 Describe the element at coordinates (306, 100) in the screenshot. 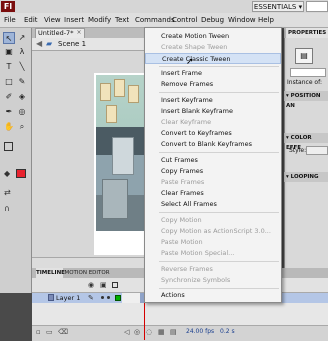

I see `position-section-header: ▾ POSITION AN` at that location.